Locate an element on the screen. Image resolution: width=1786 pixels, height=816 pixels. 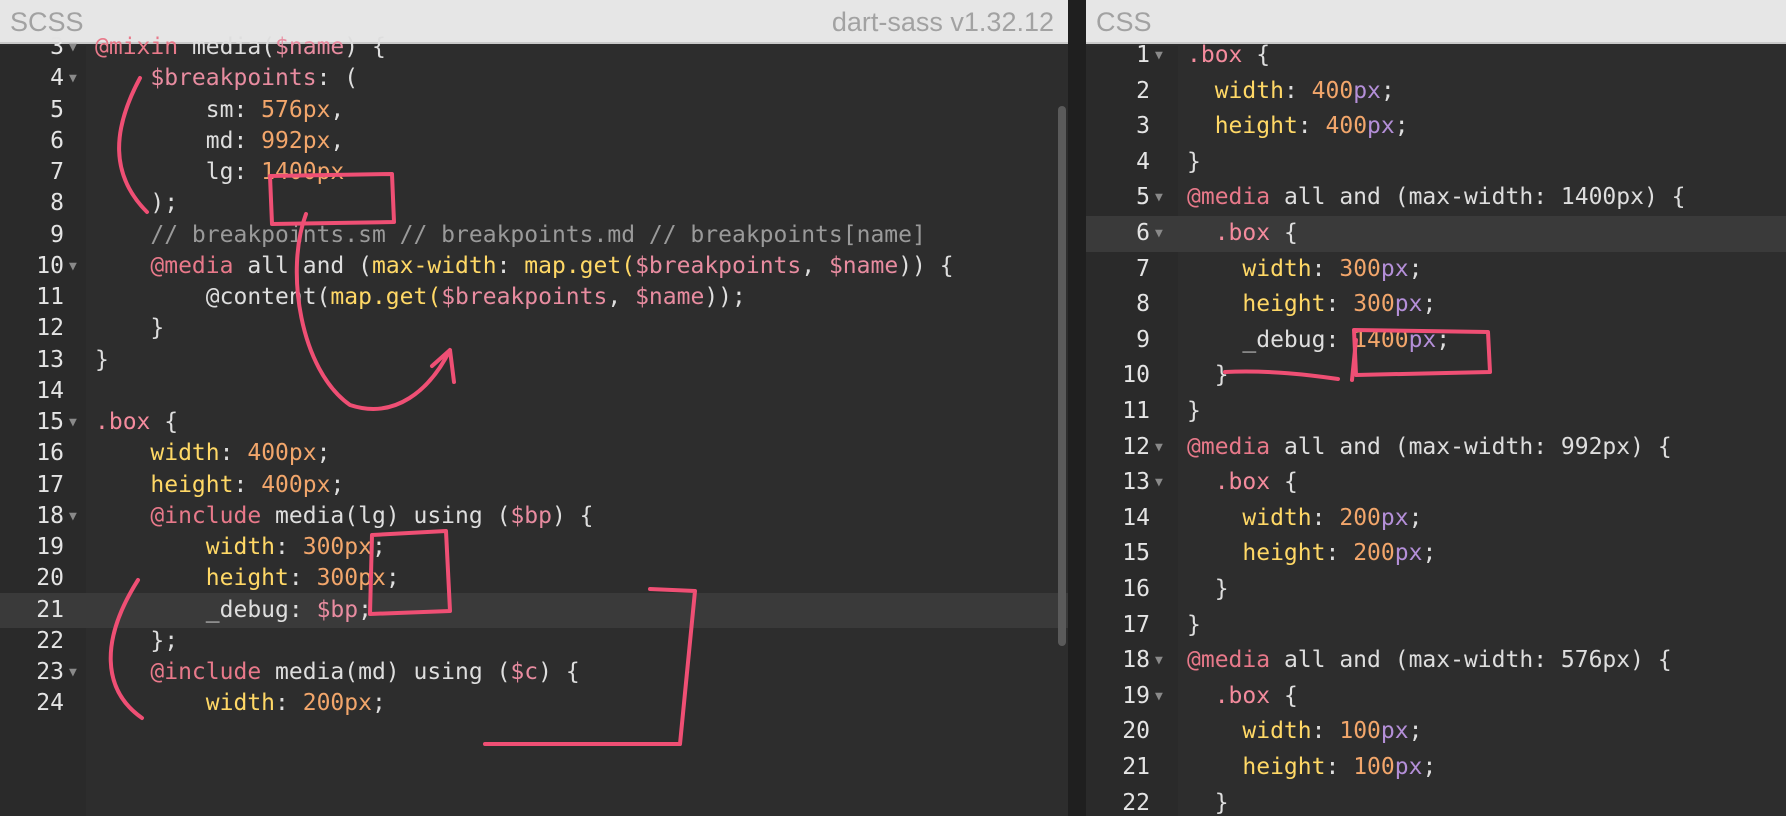
code-line: 14 width: 200px; is located at coordinates (1436, 519).